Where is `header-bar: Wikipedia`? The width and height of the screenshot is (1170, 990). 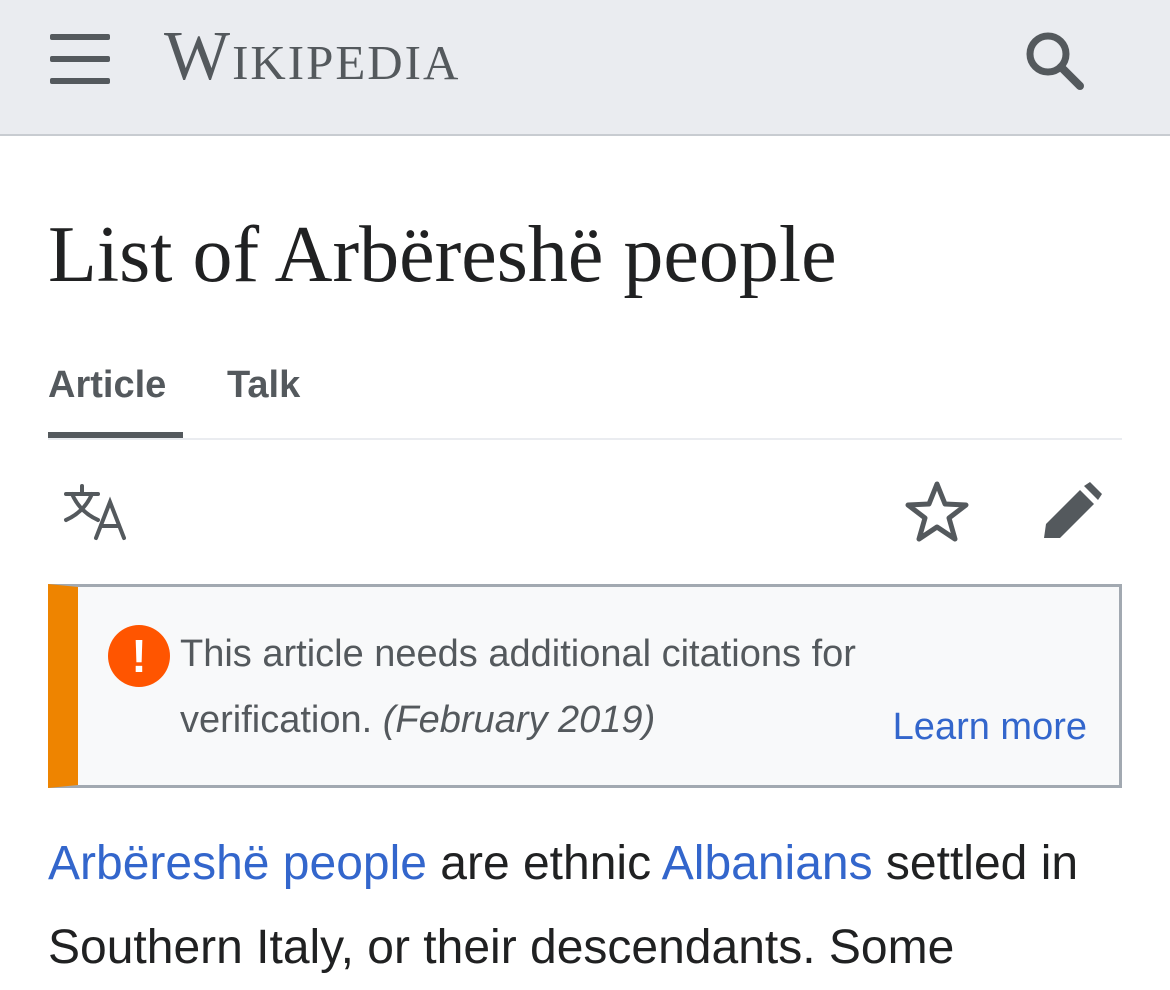 header-bar: Wikipedia is located at coordinates (585, 68).